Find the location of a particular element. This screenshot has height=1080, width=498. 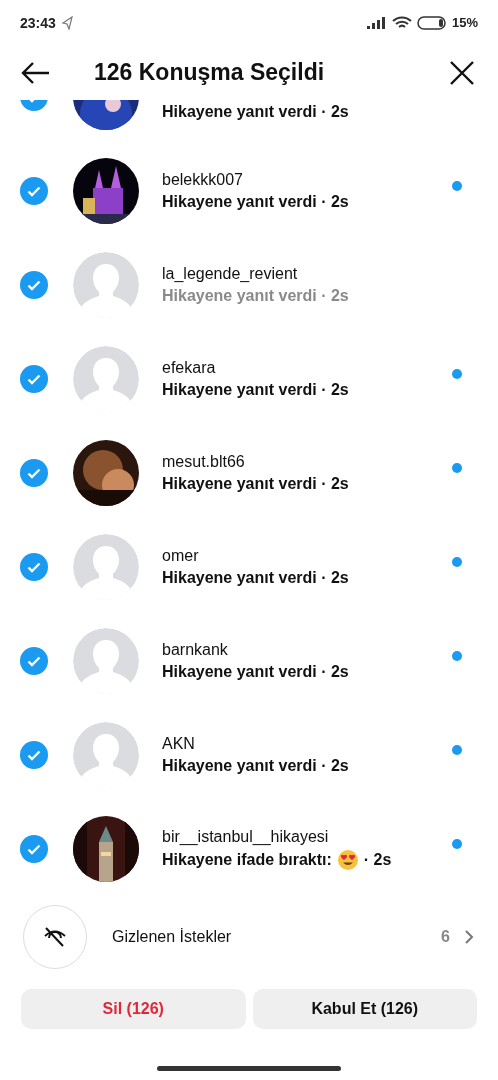

username: mesut.blt66 is located at coordinates (204, 462).